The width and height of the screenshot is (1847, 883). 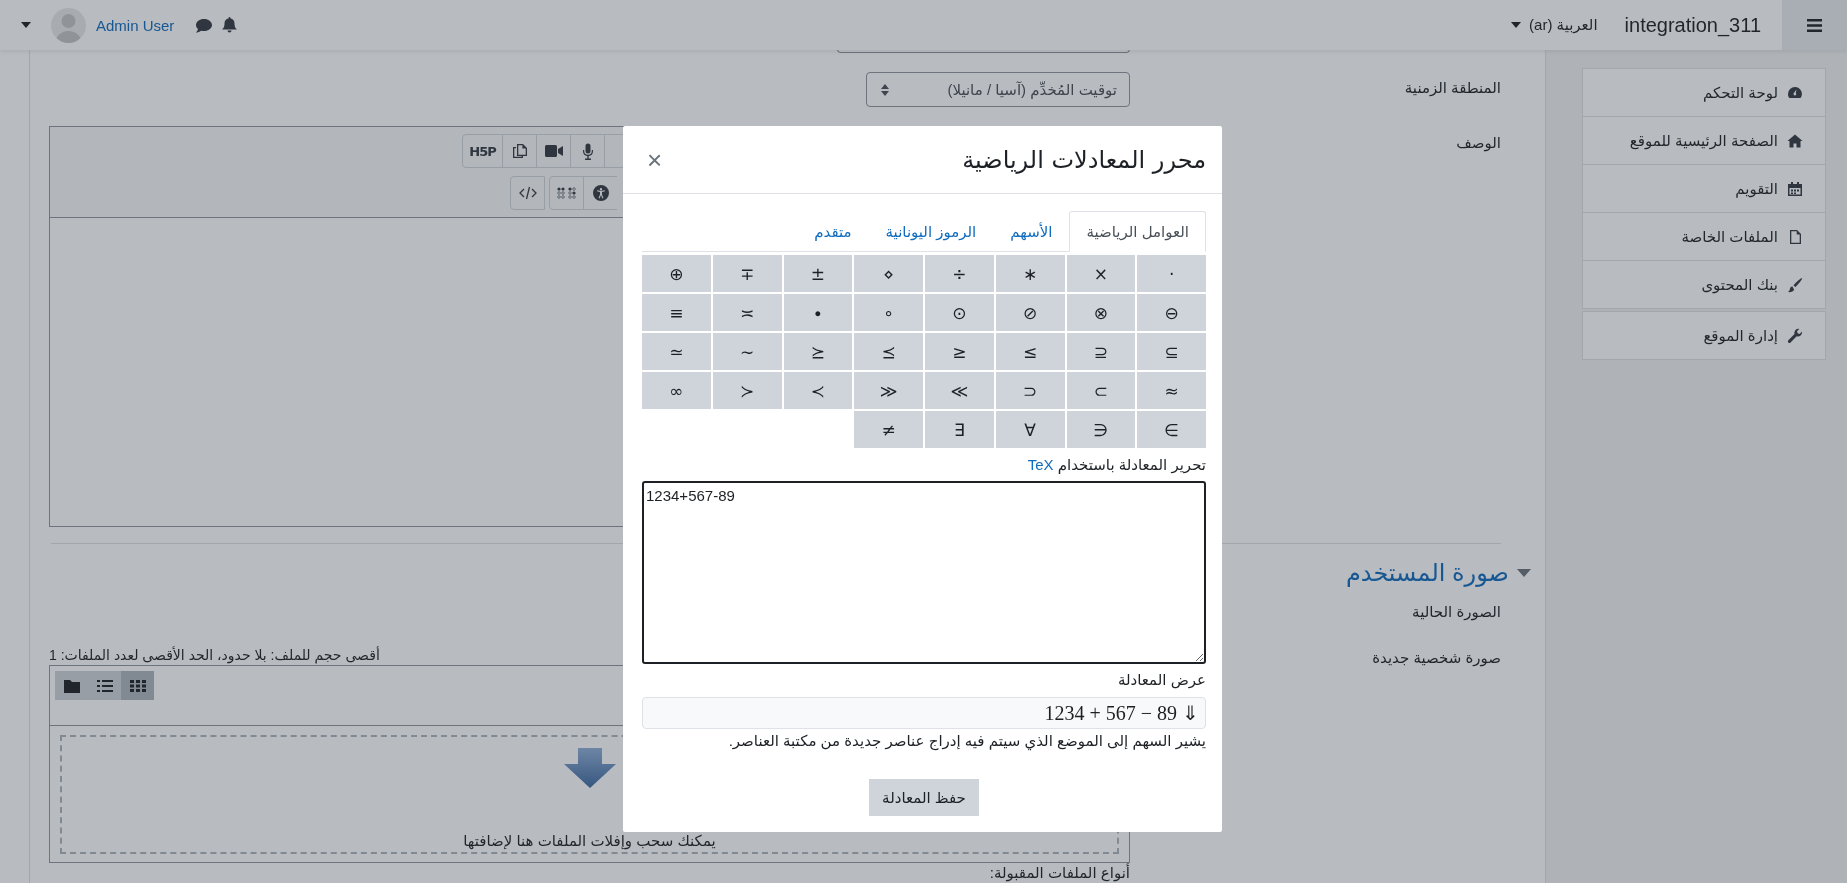 I want to click on accessibility-icon, so click(x=600, y=193).